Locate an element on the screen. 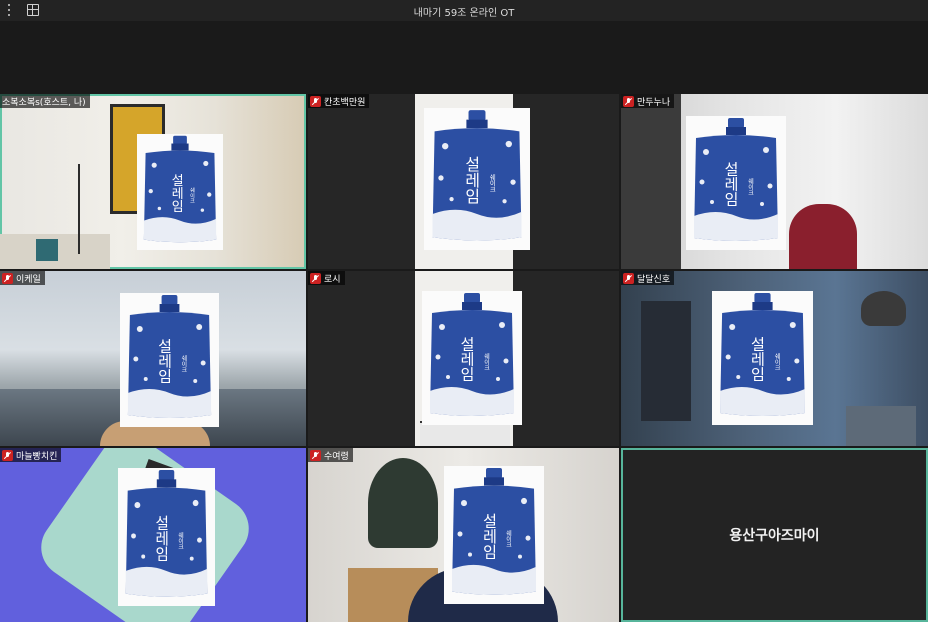  participant-name-tag: 소복소복s(호스트, 나) is located at coordinates (45, 101).